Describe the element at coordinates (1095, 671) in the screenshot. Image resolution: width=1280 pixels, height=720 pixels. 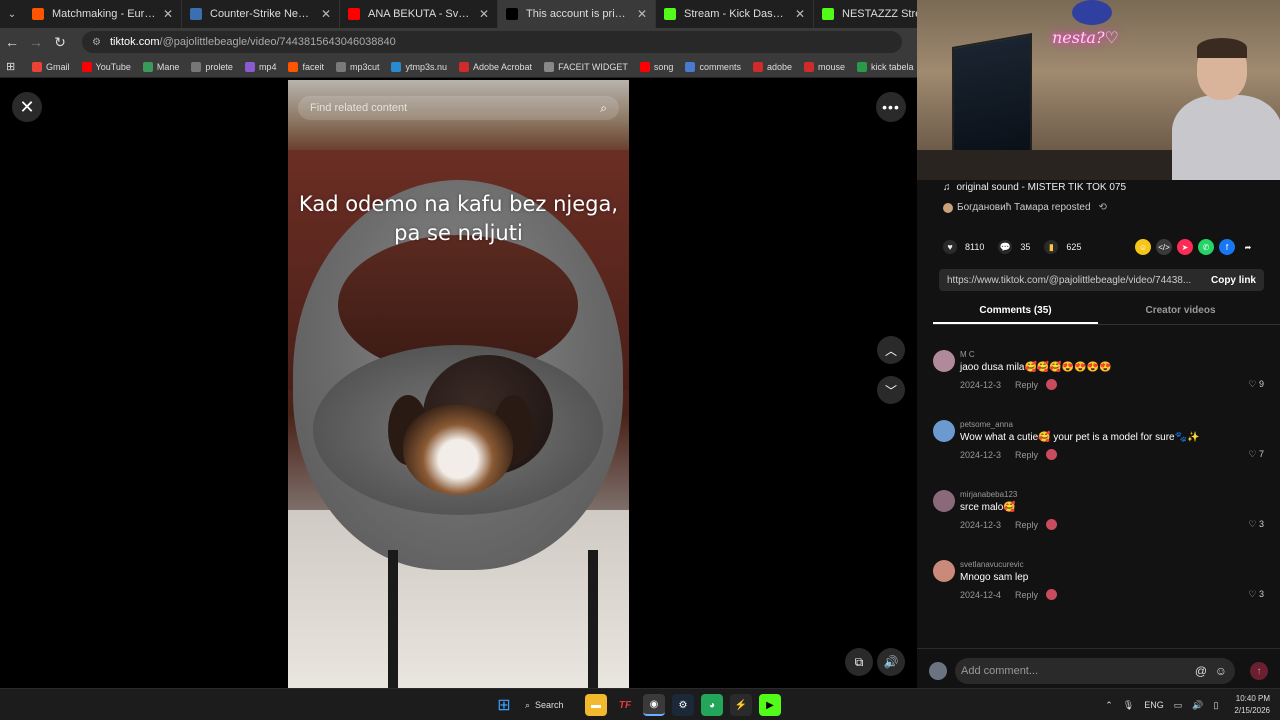
I see `comment-input: Add comment... @ ☺` at that location.